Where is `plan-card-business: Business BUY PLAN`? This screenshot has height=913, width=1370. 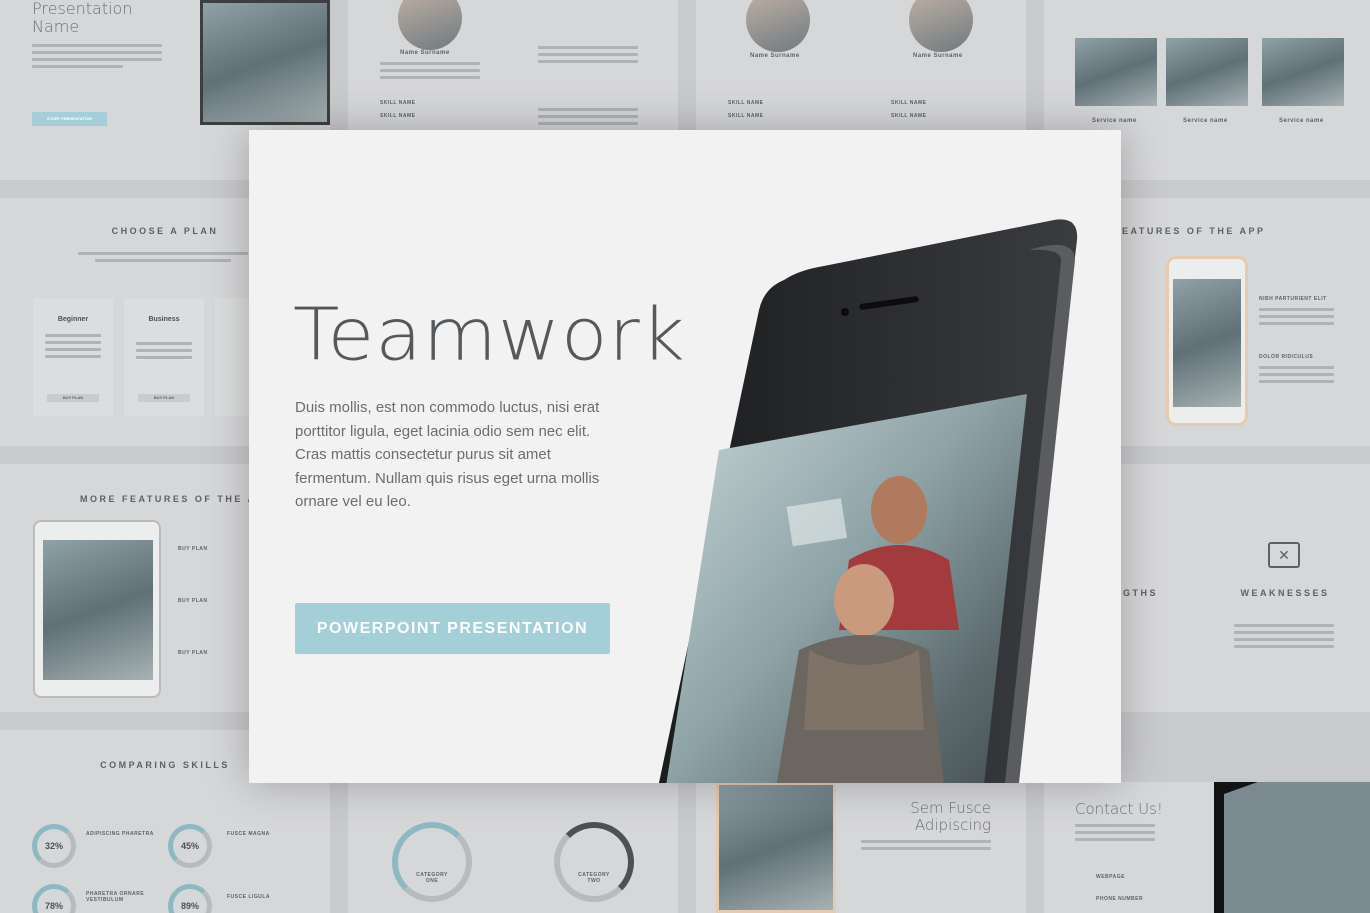
plan-card-business: Business BUY PLAN is located at coordinates (164, 357).